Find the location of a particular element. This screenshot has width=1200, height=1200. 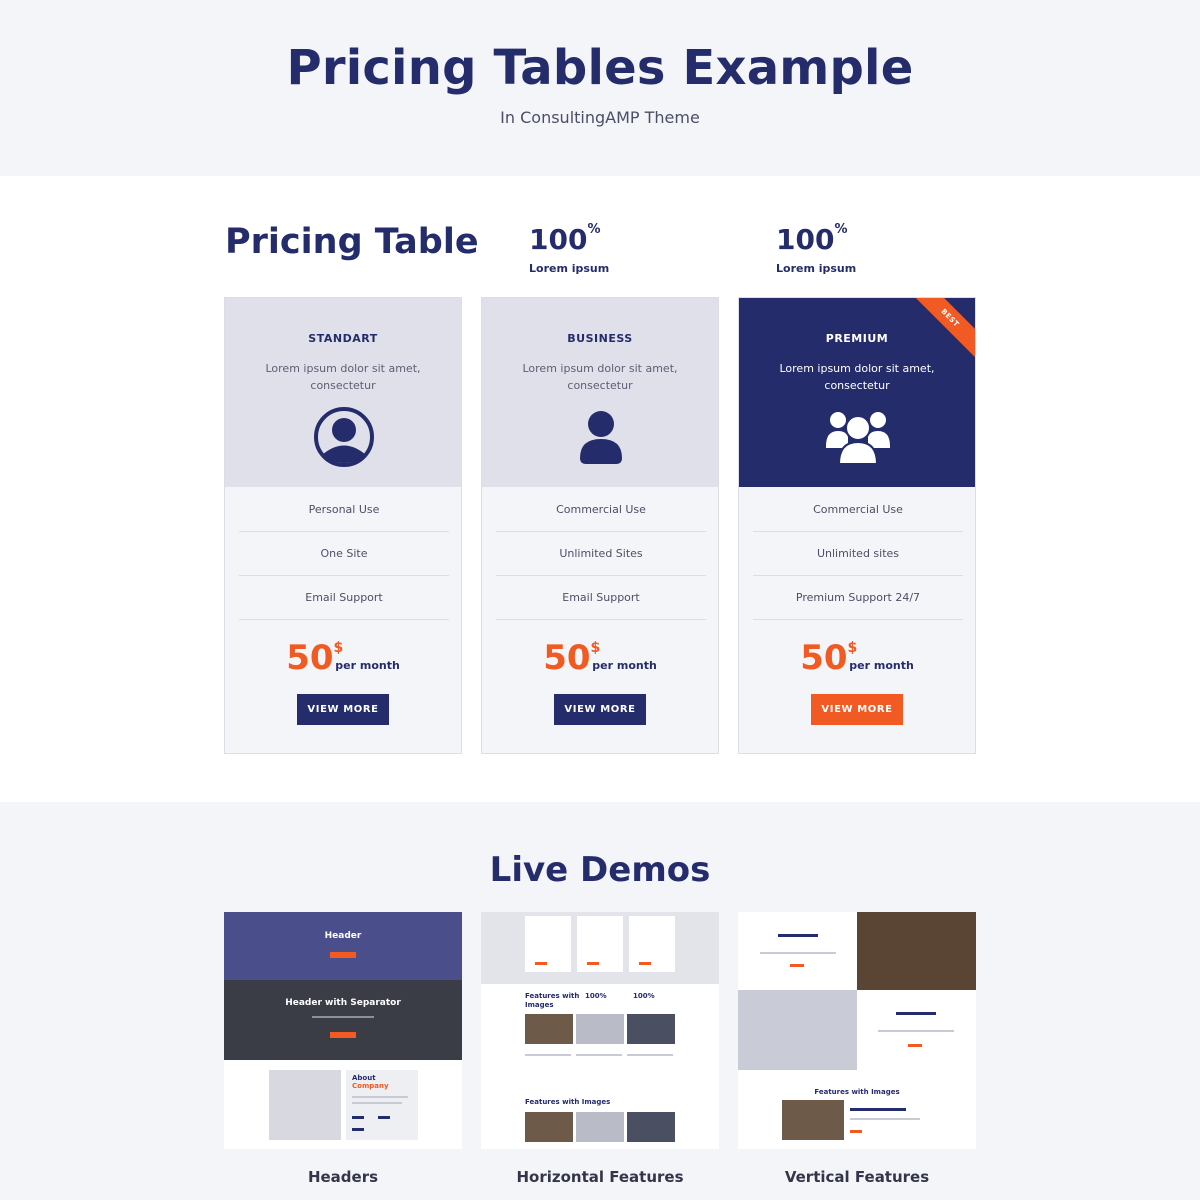

users-group-icon is located at coordinates (857, 437).